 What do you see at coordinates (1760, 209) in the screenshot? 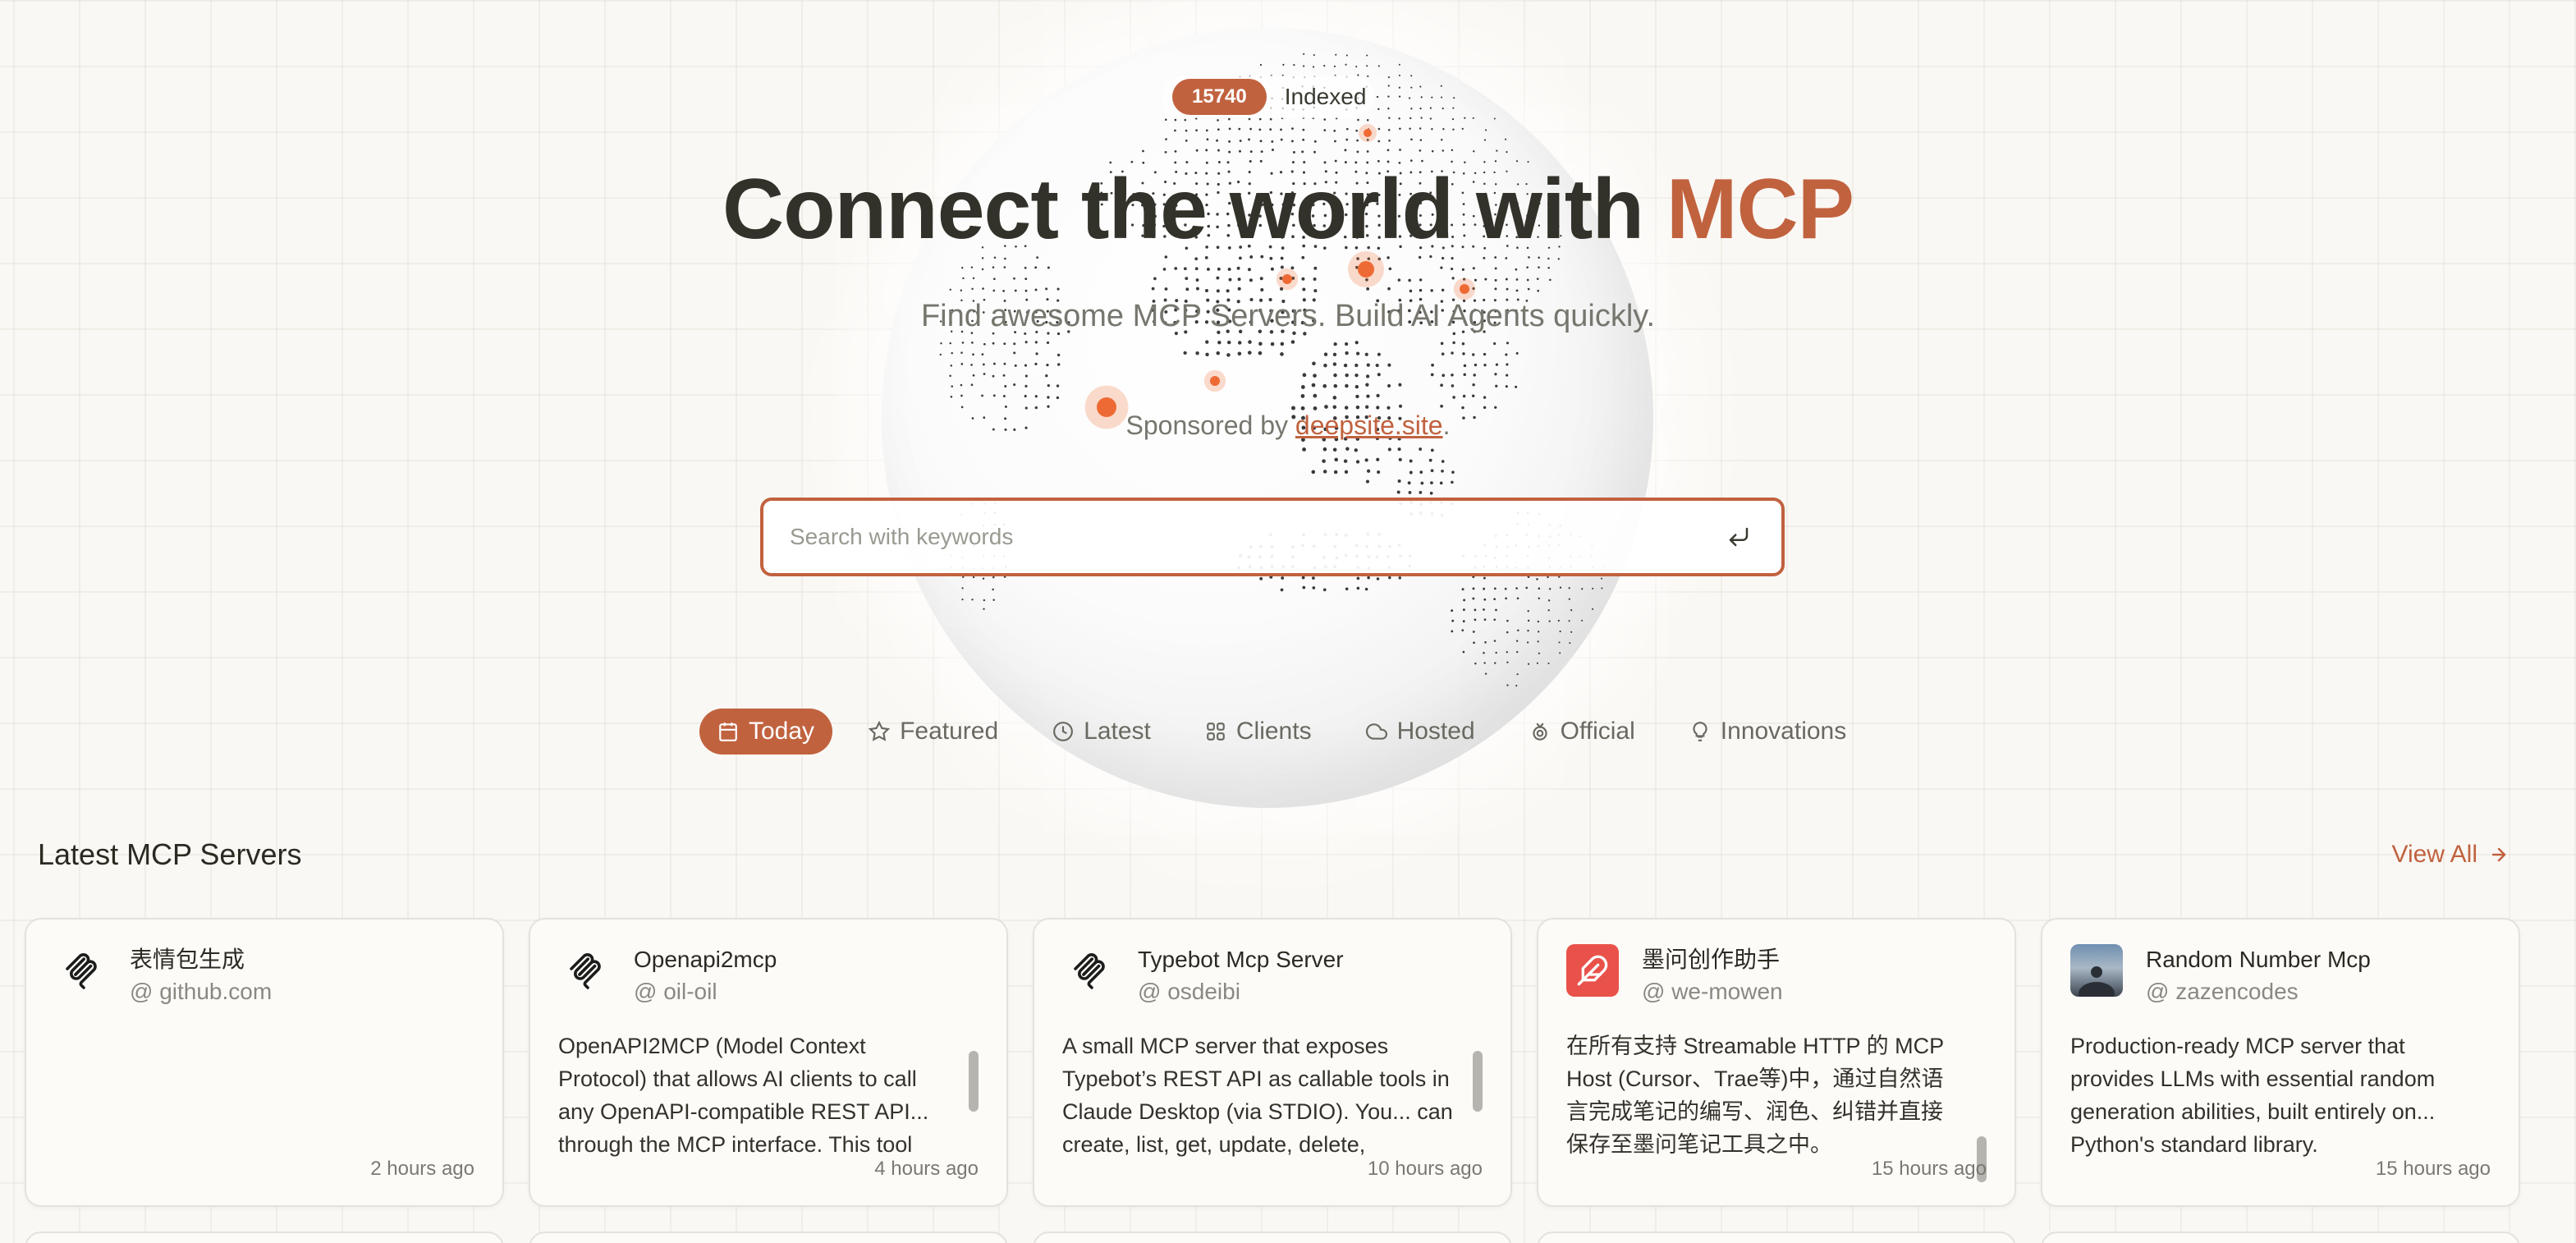
I see `title-accent: MCP` at bounding box center [1760, 209].